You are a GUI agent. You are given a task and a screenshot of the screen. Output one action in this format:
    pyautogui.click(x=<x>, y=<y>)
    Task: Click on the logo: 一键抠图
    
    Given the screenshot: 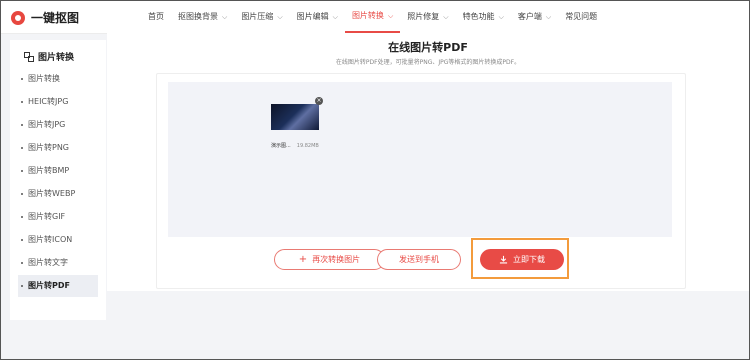 What is the action you would take?
    pyautogui.click(x=45, y=17)
    